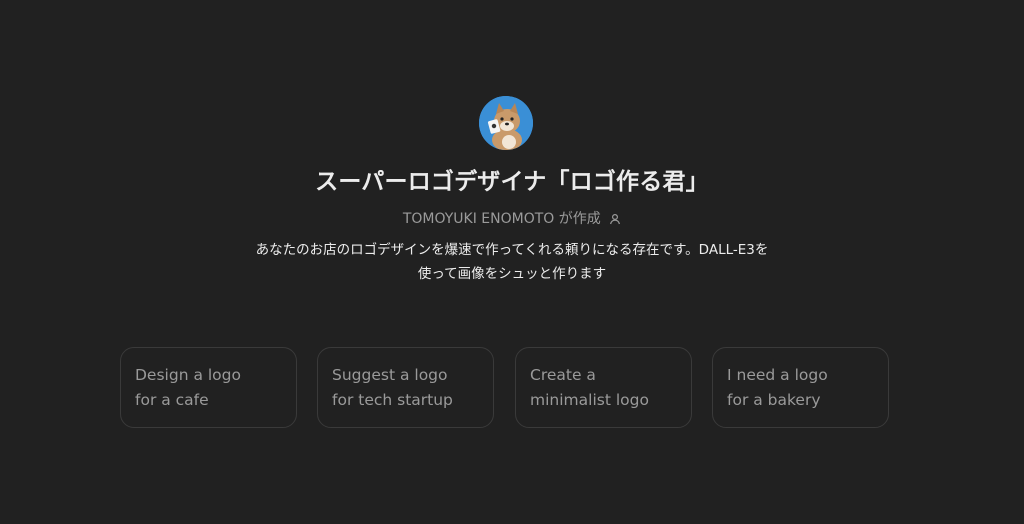  I want to click on gpt-avatar, so click(506, 123).